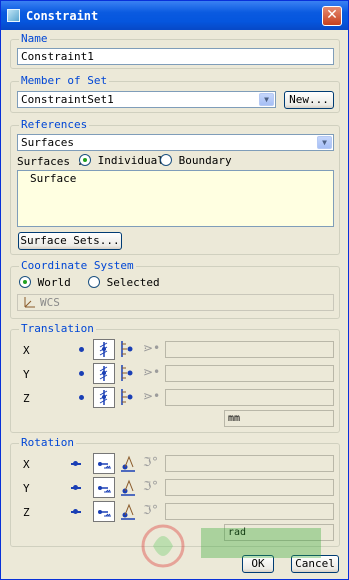  What do you see at coordinates (249, 511) in the screenshot?
I see `rotation-z-input` at bounding box center [249, 511].